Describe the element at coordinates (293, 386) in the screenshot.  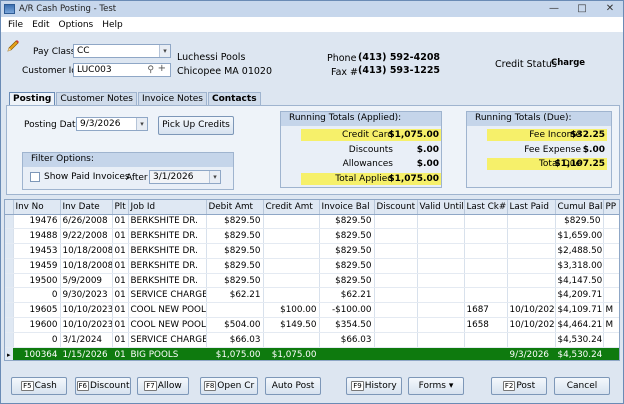
I see `auto-post-button: Auto Post` at that location.